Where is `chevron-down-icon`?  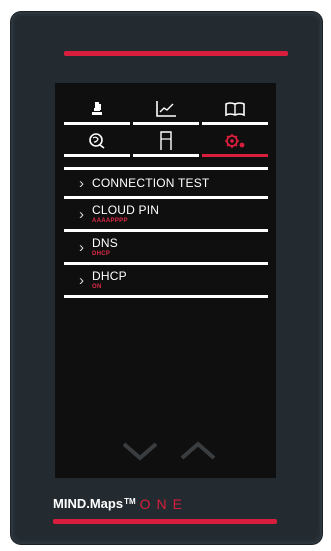
chevron-down-icon is located at coordinates (140, 451).